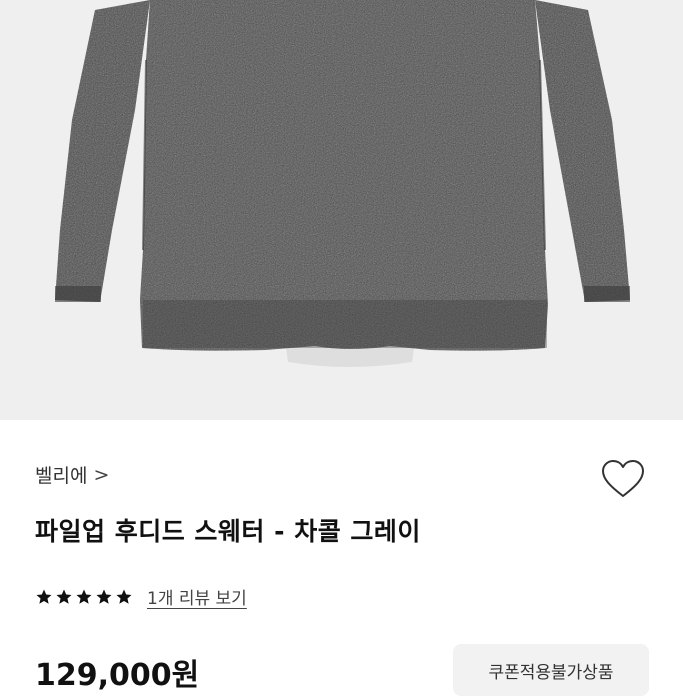  I want to click on product-title: 파일업 후디드 스웨터 - 차콜 그레이, so click(228, 531).